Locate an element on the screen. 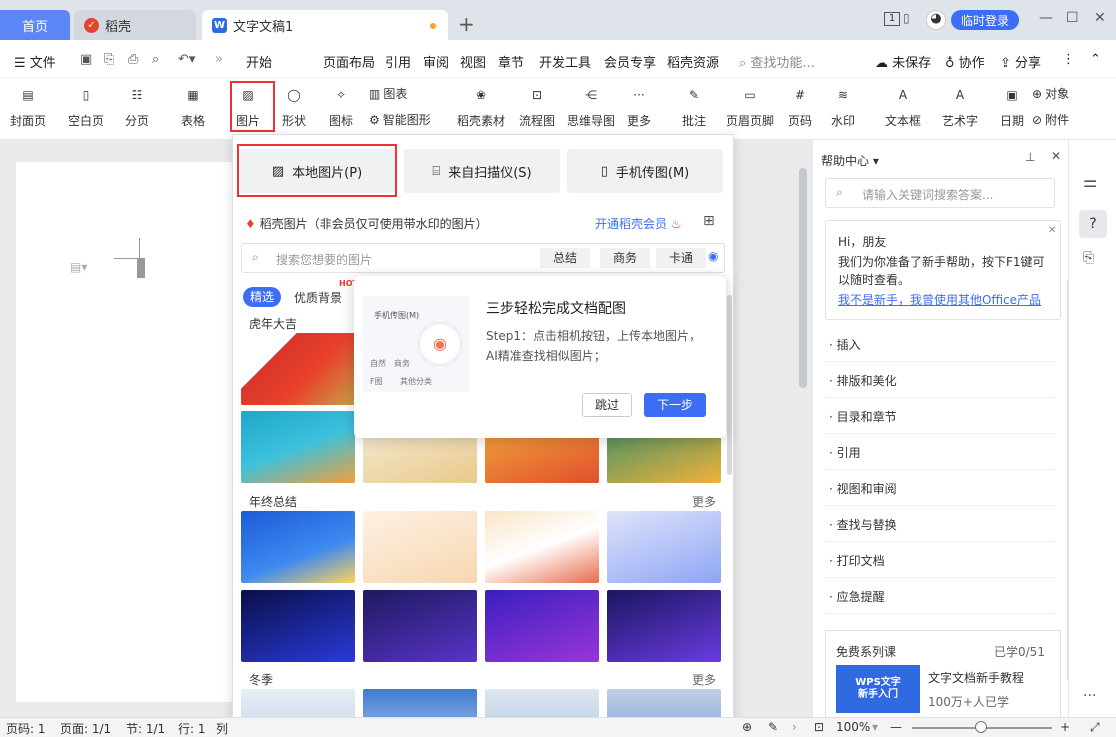  panel-icon: ▯ is located at coordinates (906, 18).